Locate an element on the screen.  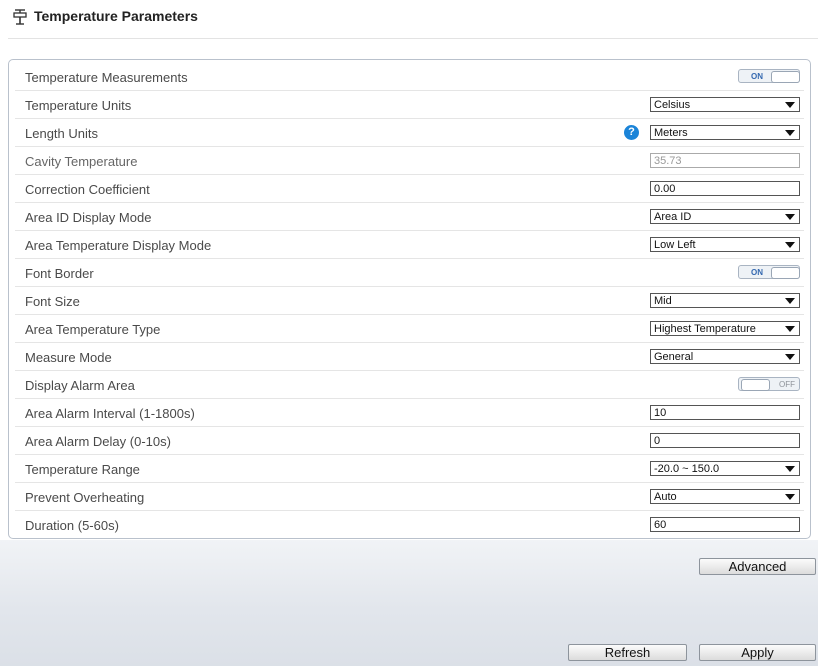
row-prevent-overheating: Prevent Overheating Auto is located at coordinates (409, 497).